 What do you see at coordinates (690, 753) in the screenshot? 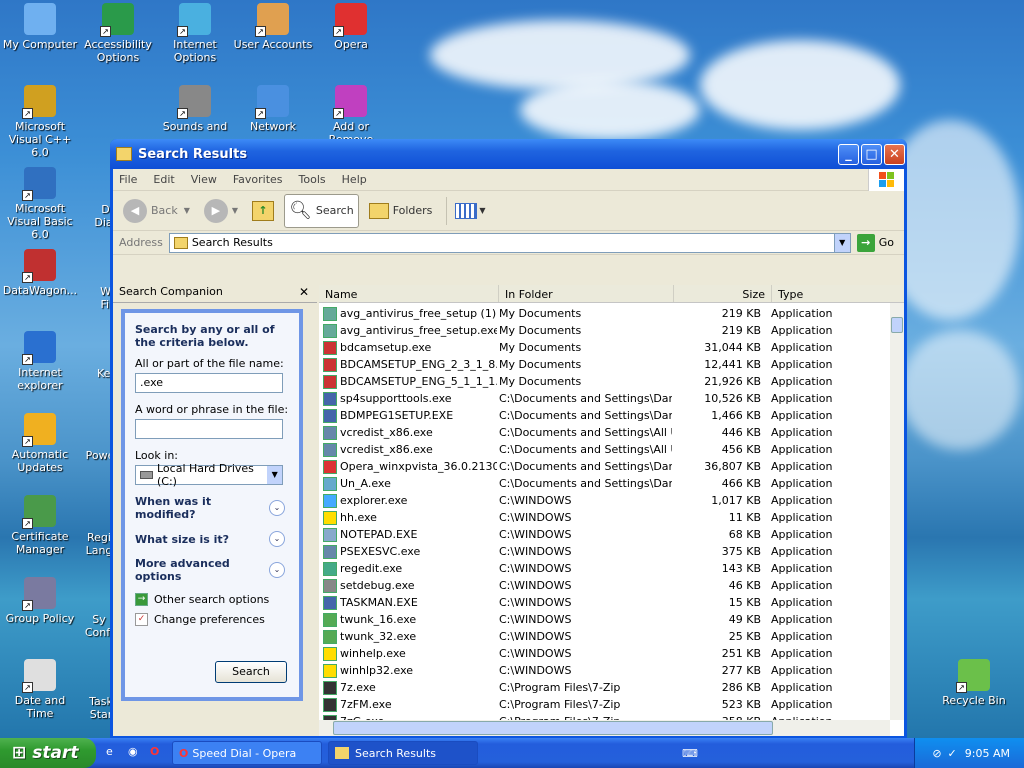
I see `keyboard-icon: ⌨` at bounding box center [690, 753].